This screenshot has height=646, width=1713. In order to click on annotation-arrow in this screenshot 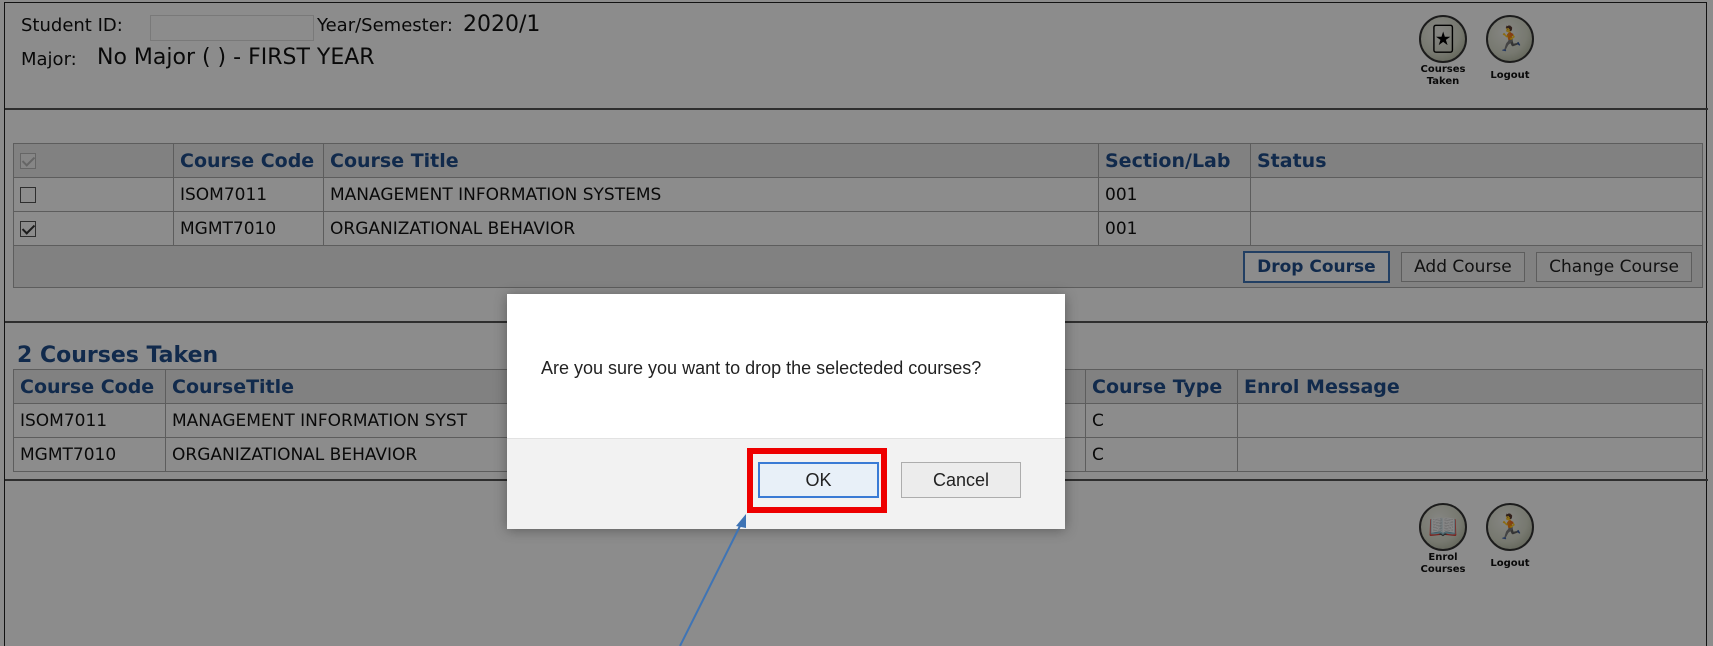, I will do `click(712, 580)`.